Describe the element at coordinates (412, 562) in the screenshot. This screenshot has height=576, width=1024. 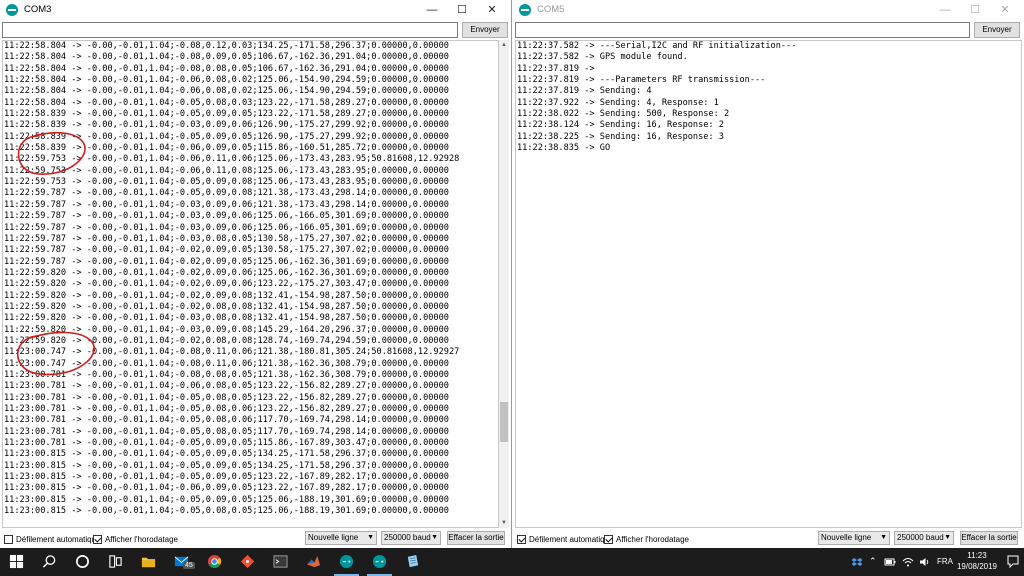
I see `notes-app-button` at that location.